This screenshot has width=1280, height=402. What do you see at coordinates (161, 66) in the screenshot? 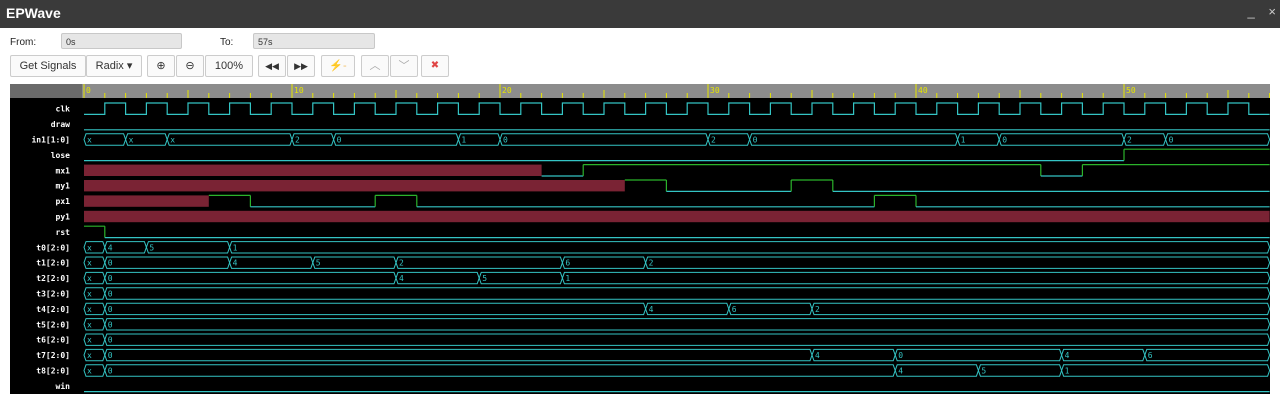
I see `zoom-in-icon: ⊕` at bounding box center [161, 66].